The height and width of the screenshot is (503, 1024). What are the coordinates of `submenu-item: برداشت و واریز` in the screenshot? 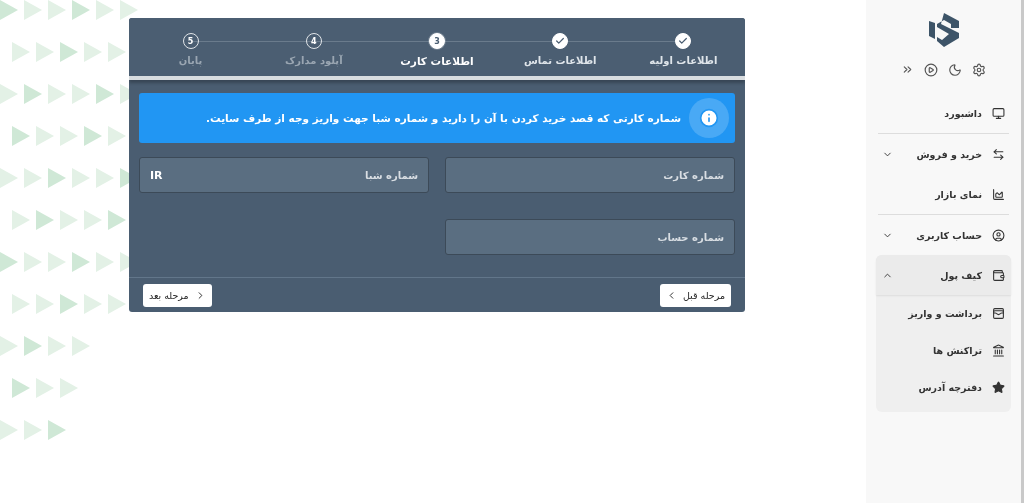 It's located at (943, 313).